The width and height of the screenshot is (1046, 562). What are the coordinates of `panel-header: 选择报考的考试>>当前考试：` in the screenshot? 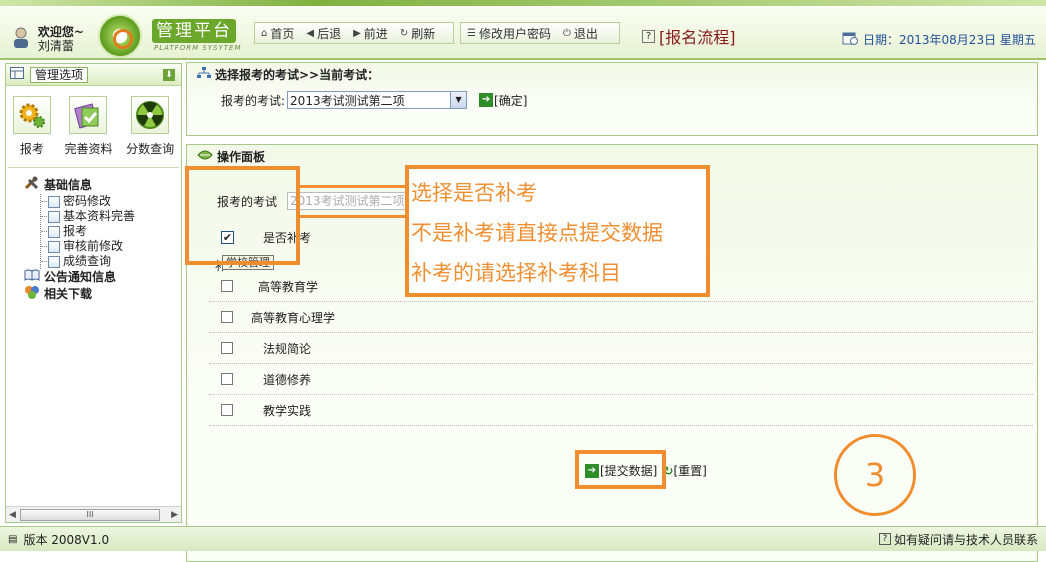 It's located at (612, 74).